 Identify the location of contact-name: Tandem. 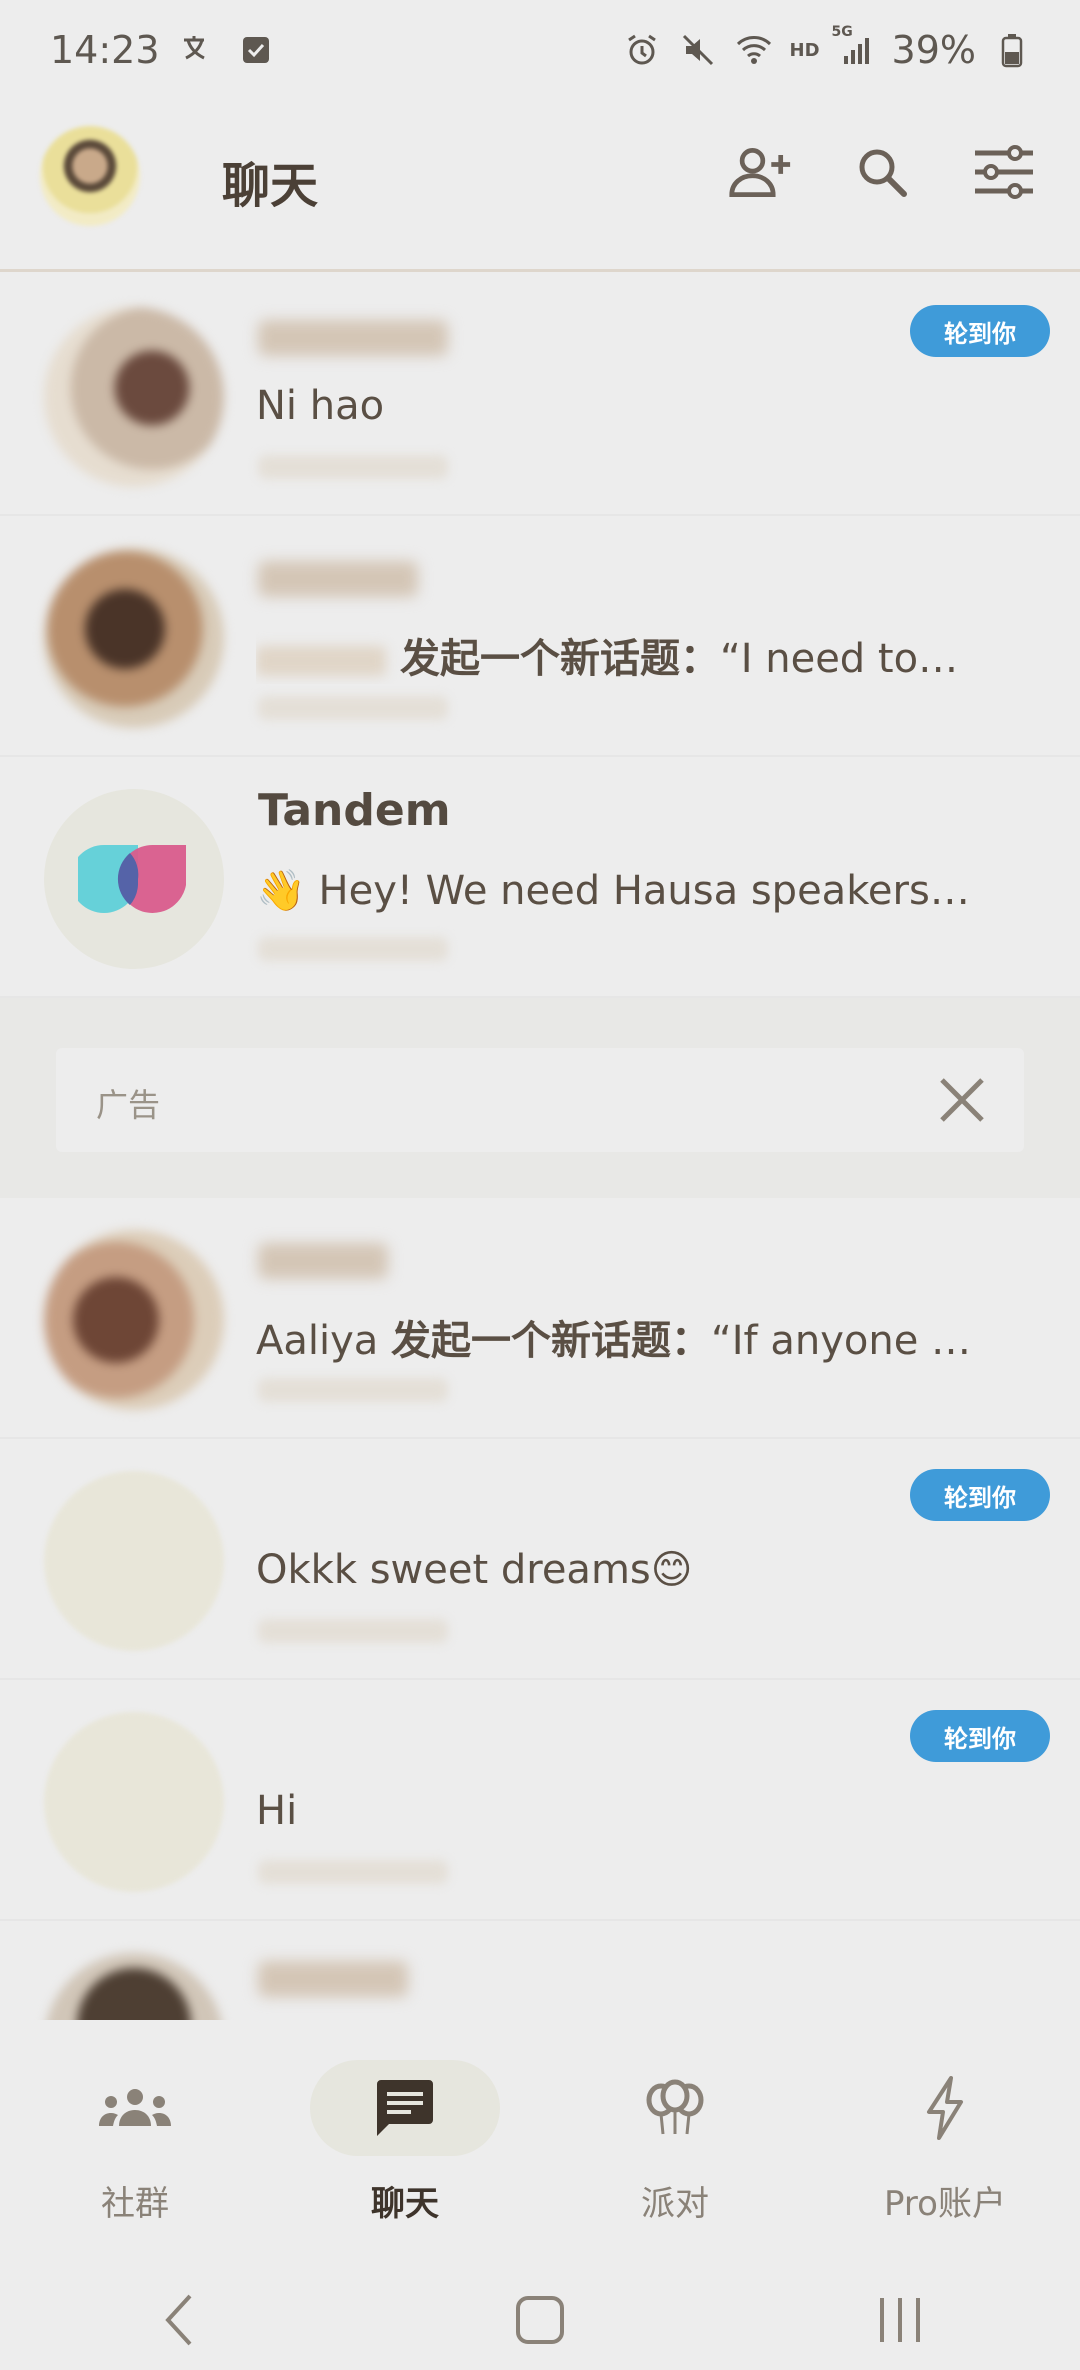
(354, 810).